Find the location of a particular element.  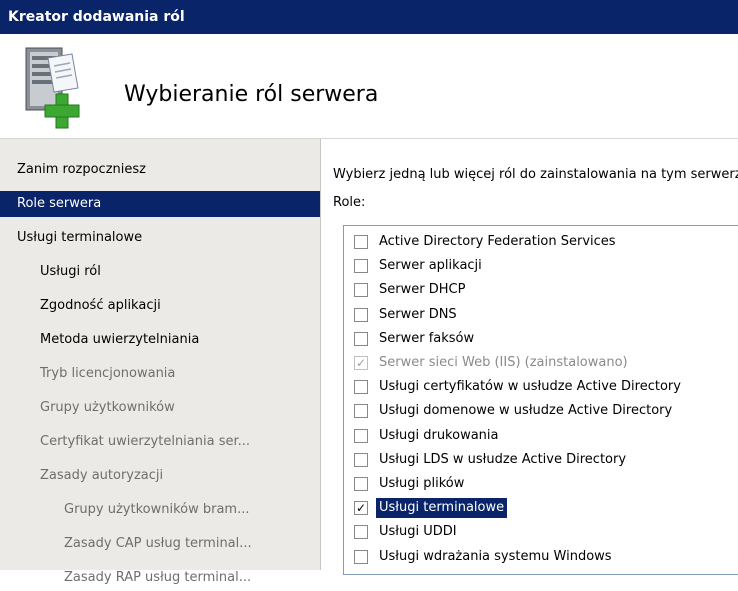

window-title: Kreator dodawania ról is located at coordinates (369, 17).